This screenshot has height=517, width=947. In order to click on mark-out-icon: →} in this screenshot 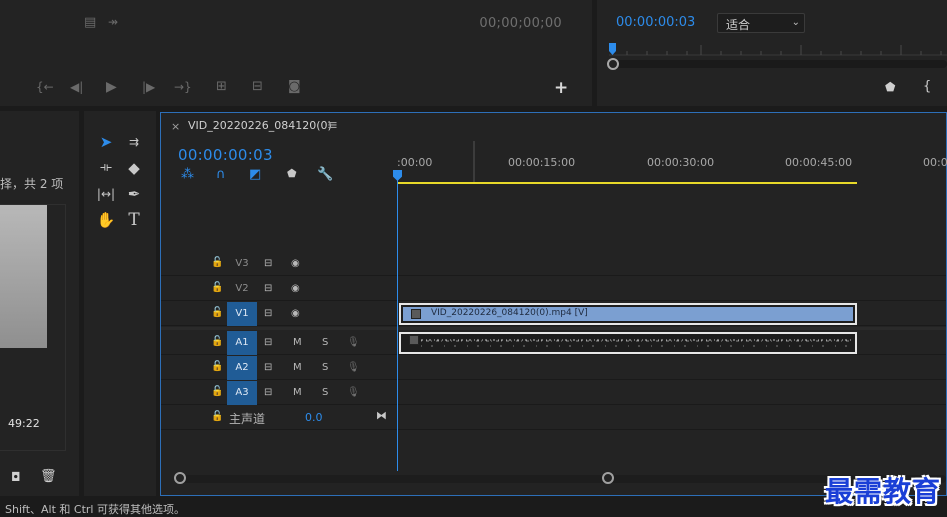, I will do `click(183, 87)`.